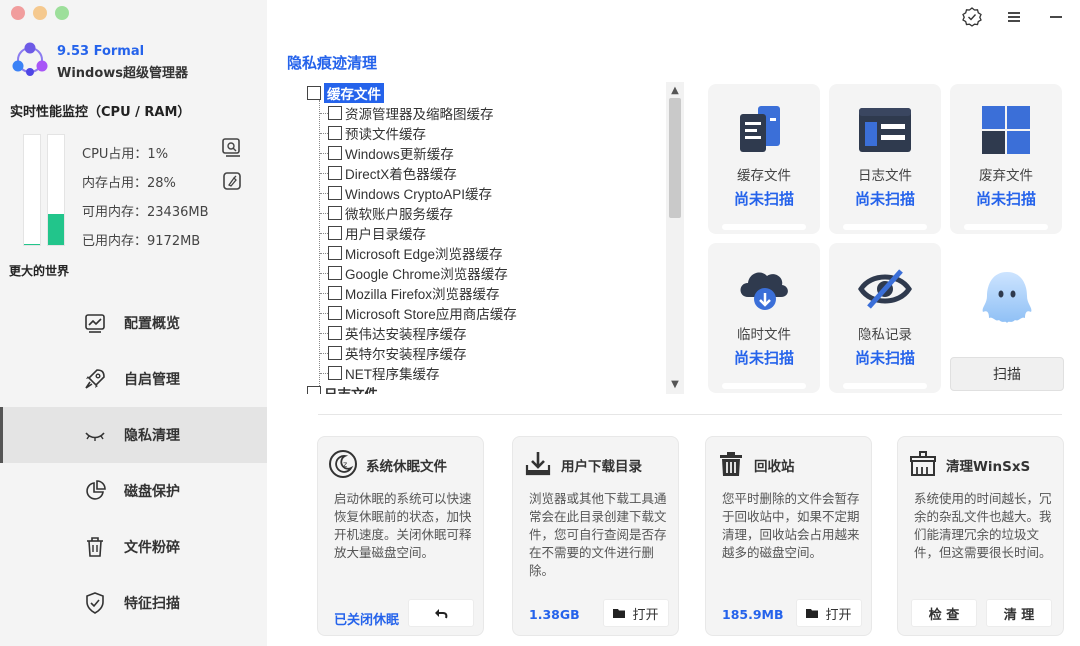 The height and width of the screenshot is (646, 1080). I want to click on tree-item: Windows CryptoAPI缓存, so click(410, 193).